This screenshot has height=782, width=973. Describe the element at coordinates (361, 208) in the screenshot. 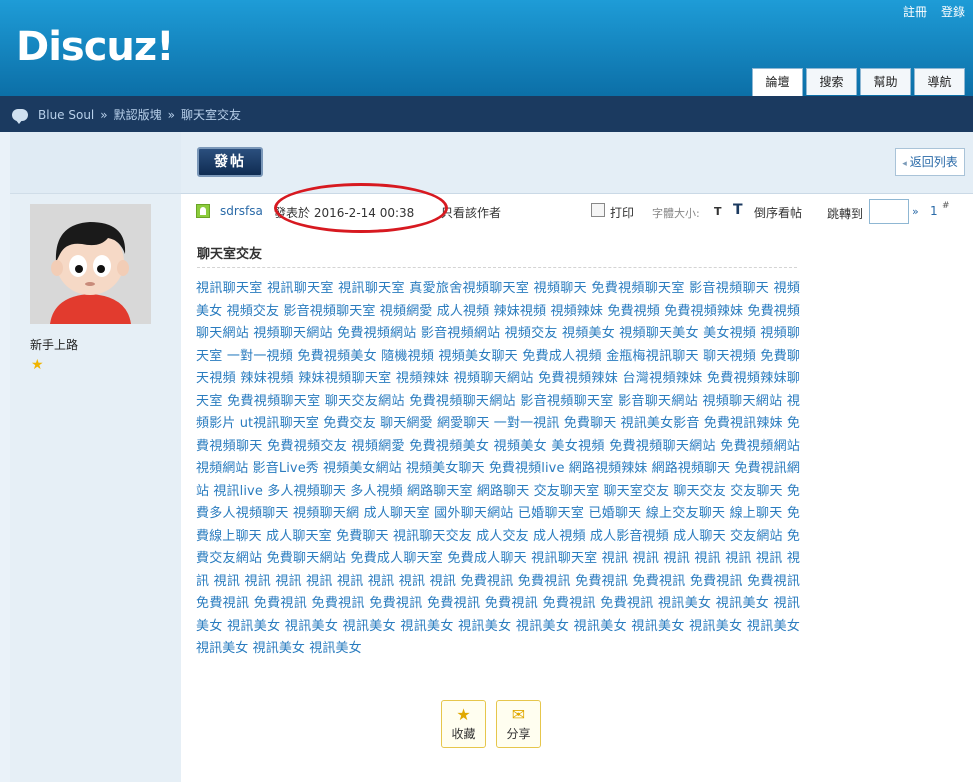

I see `red-highlight-annotation` at that location.